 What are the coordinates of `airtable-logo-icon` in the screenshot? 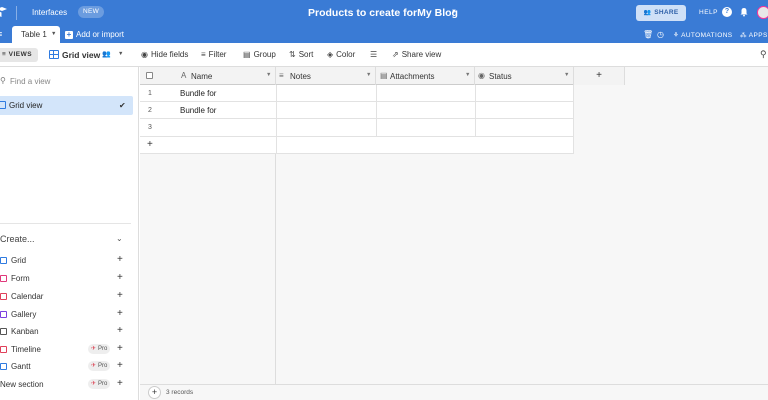 It's located at (4, 12).